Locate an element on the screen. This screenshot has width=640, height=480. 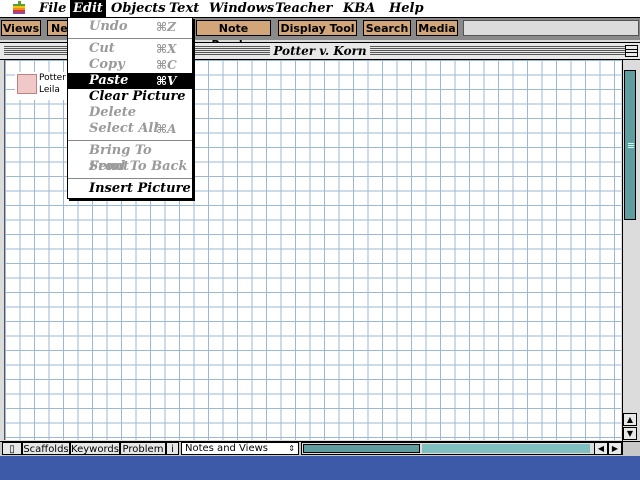
menu-item-insert-picture: Insert Picture is located at coordinates (130, 189).